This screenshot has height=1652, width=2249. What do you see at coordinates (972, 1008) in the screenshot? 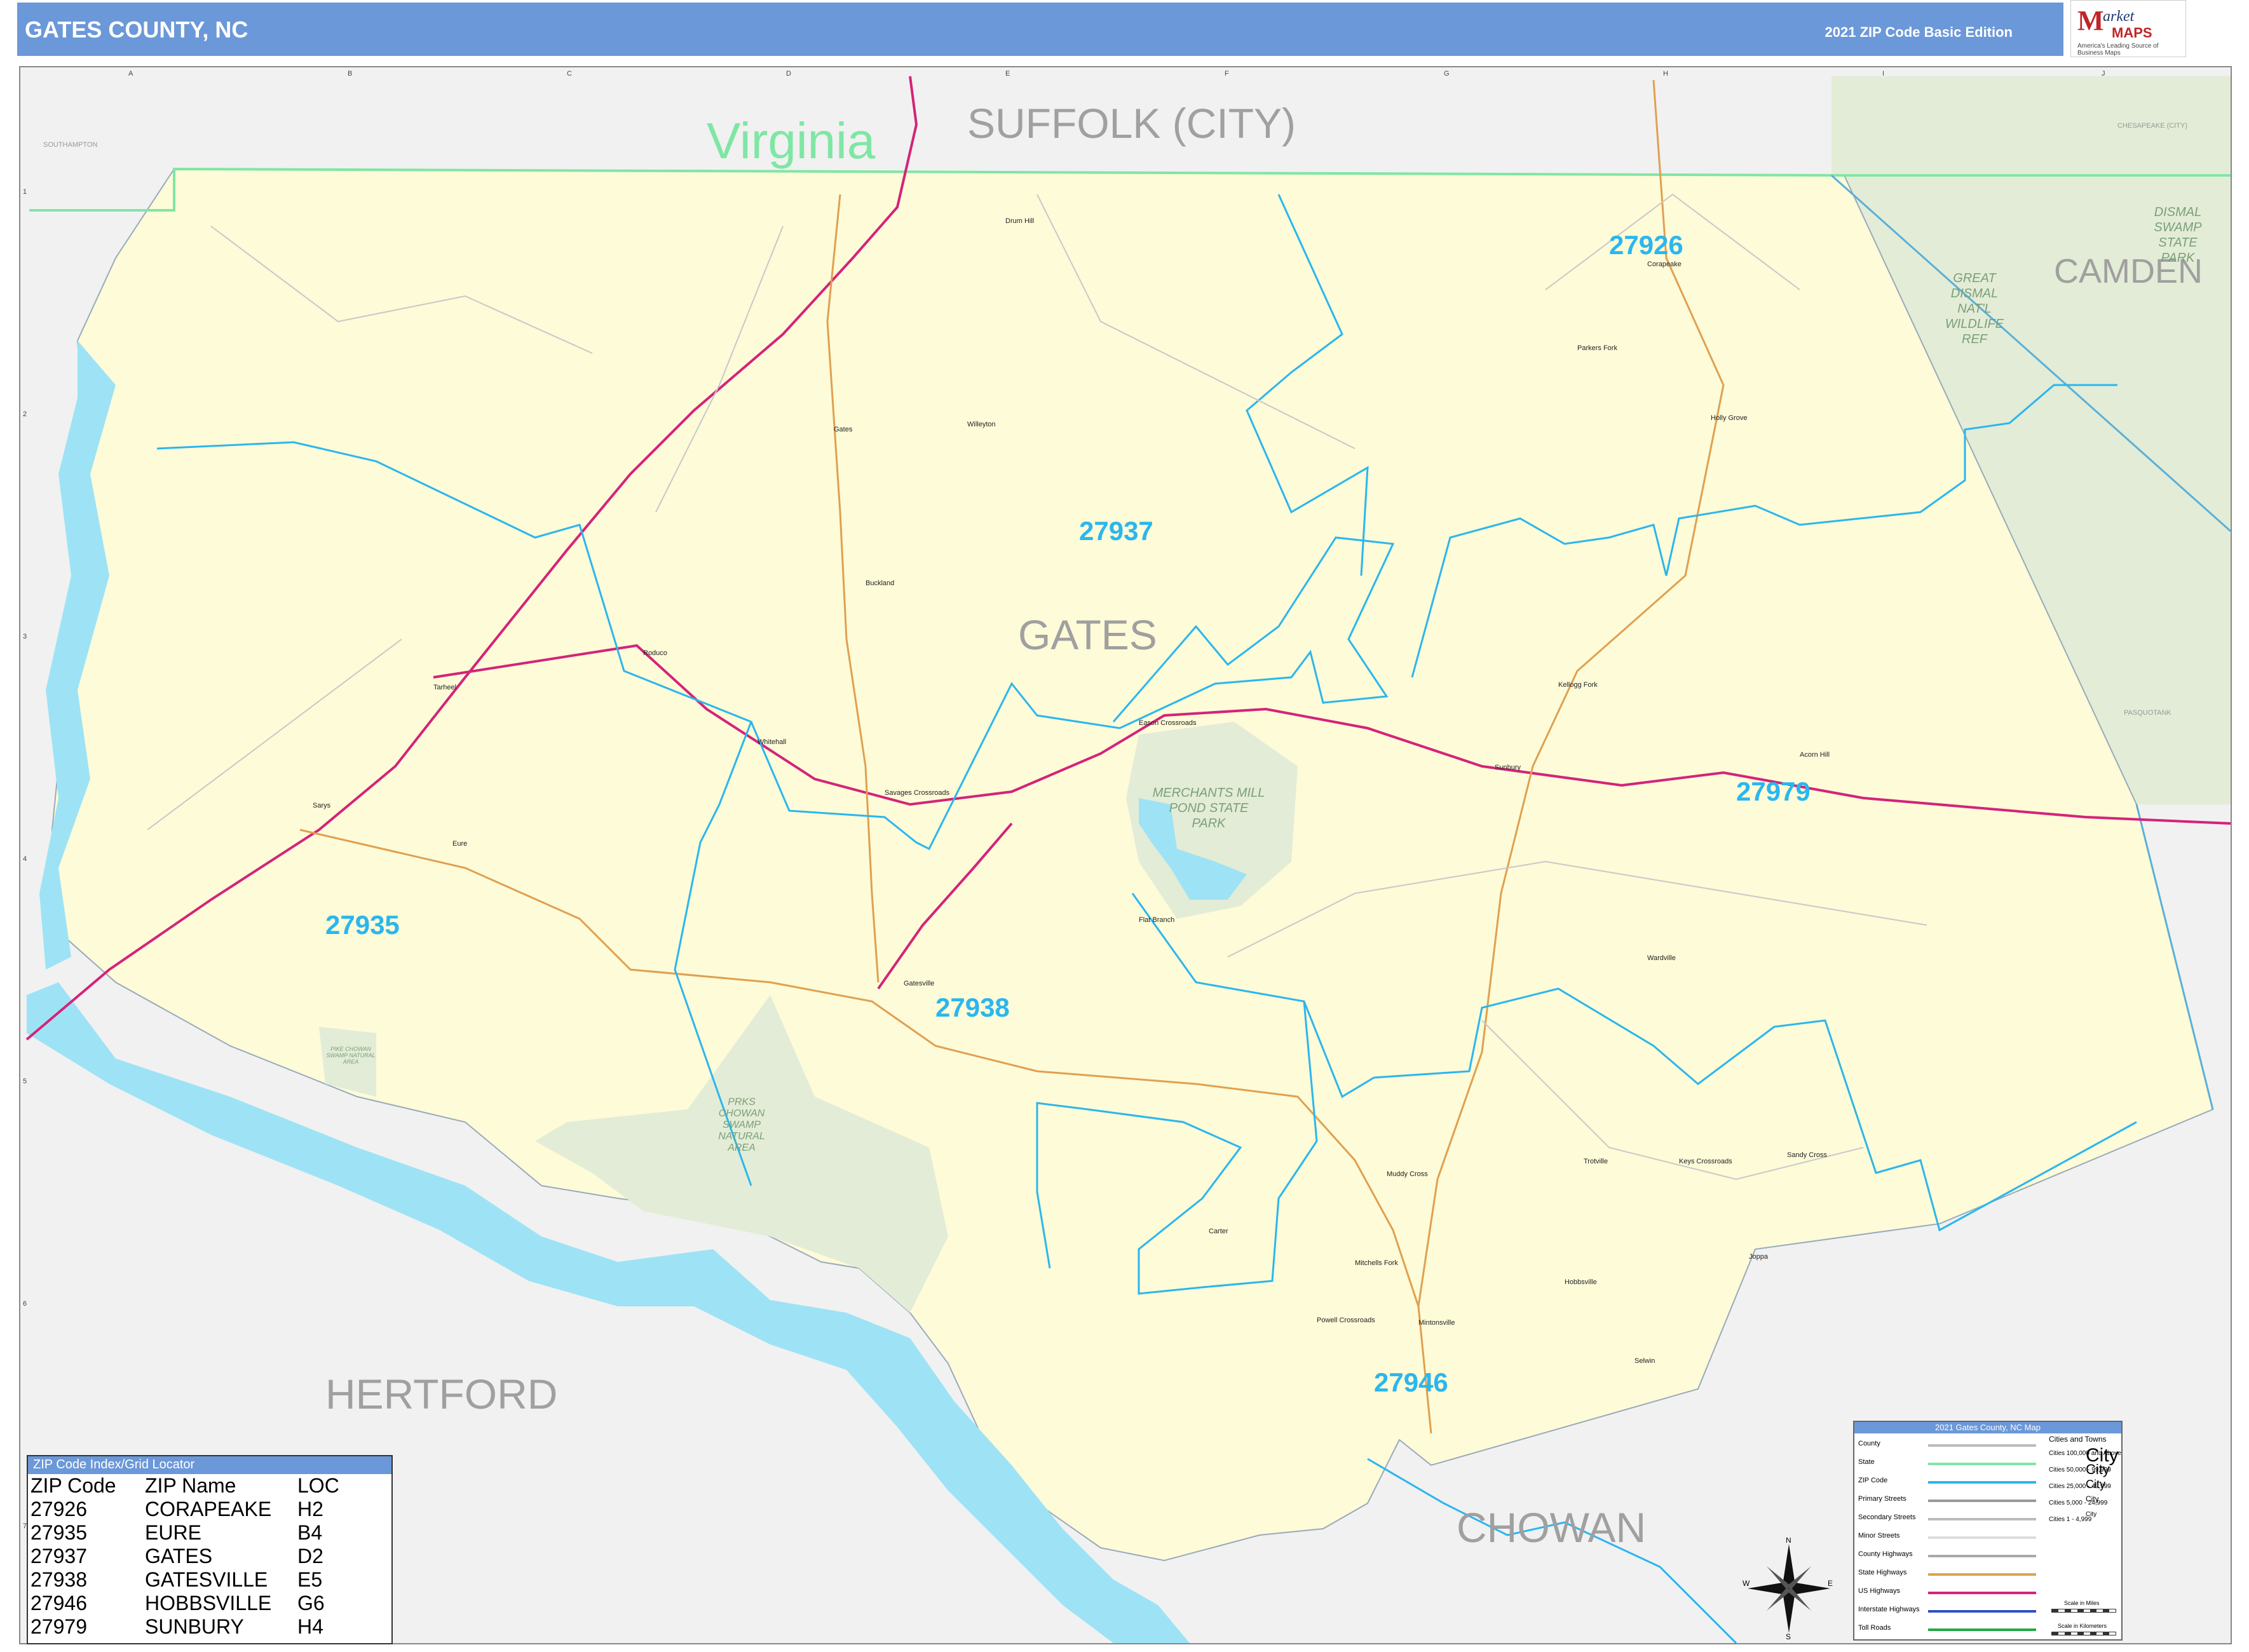
I see `zip-label-27938: 27938` at bounding box center [972, 1008].